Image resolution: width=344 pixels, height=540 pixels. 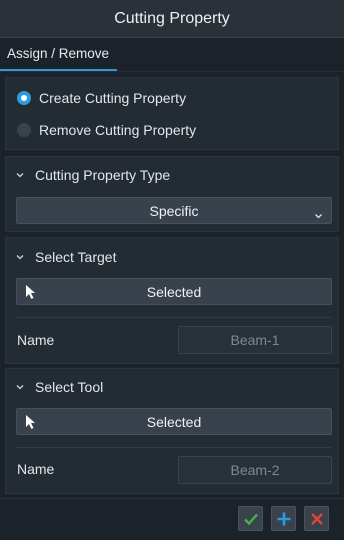 I want to click on cutting-type-value: Specific, so click(x=174, y=210).